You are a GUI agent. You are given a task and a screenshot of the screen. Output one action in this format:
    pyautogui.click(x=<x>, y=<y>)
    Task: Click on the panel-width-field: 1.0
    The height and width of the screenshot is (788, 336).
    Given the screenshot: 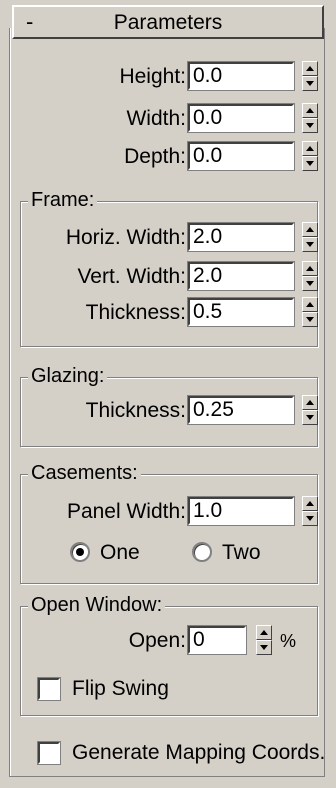 What is the action you would take?
    pyautogui.click(x=241, y=511)
    